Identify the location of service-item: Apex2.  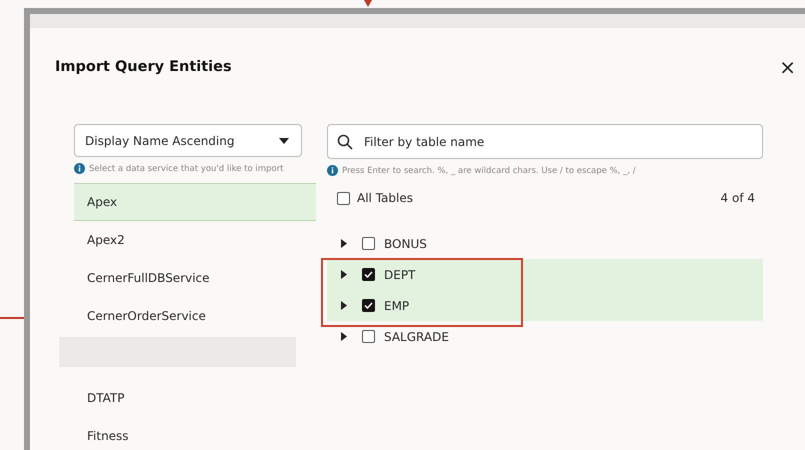
(195, 240).